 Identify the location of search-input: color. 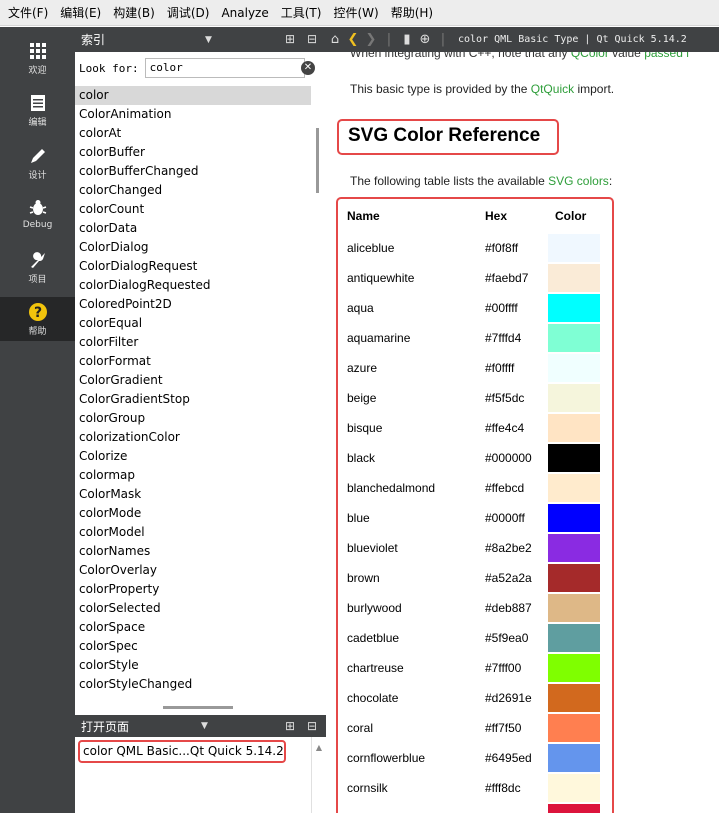
(224, 68).